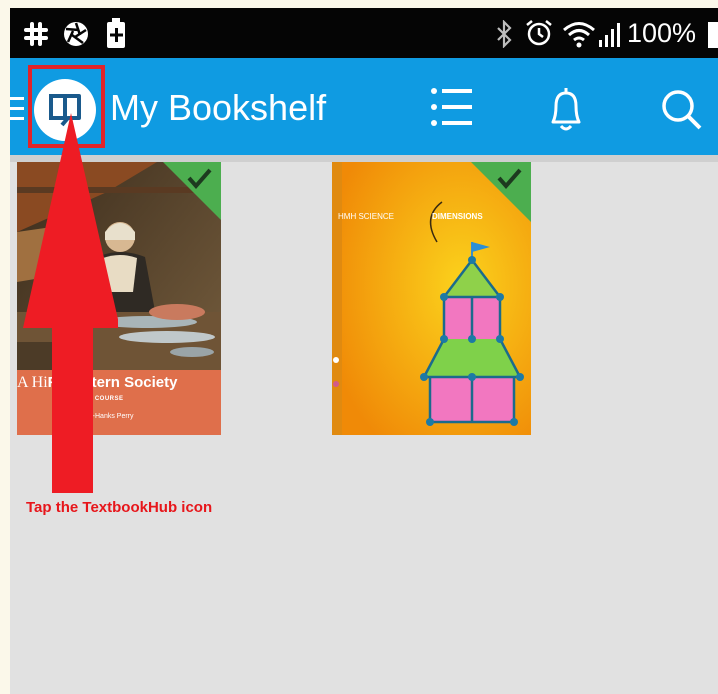 This screenshot has height=694, width=718. What do you see at coordinates (218, 107) in the screenshot?
I see `page-title: My Bookshelf` at bounding box center [218, 107].